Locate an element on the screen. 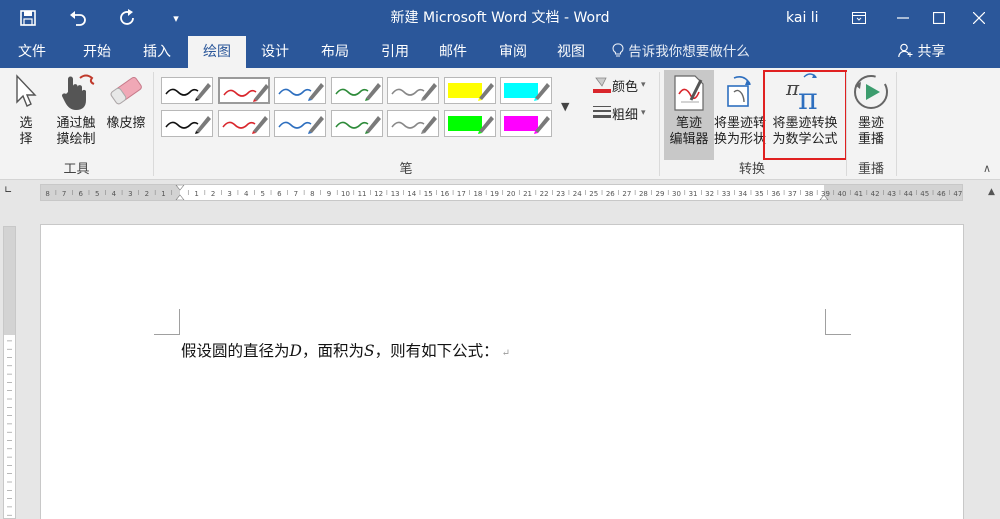 The height and width of the screenshot is (519, 1000). undo-icon is located at coordinates (78, 18).